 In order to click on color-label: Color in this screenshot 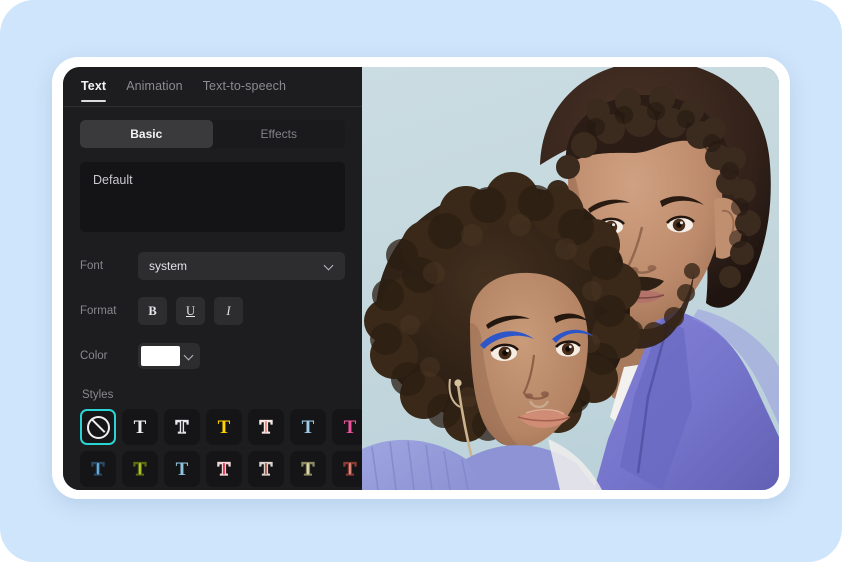, I will do `click(94, 356)`.